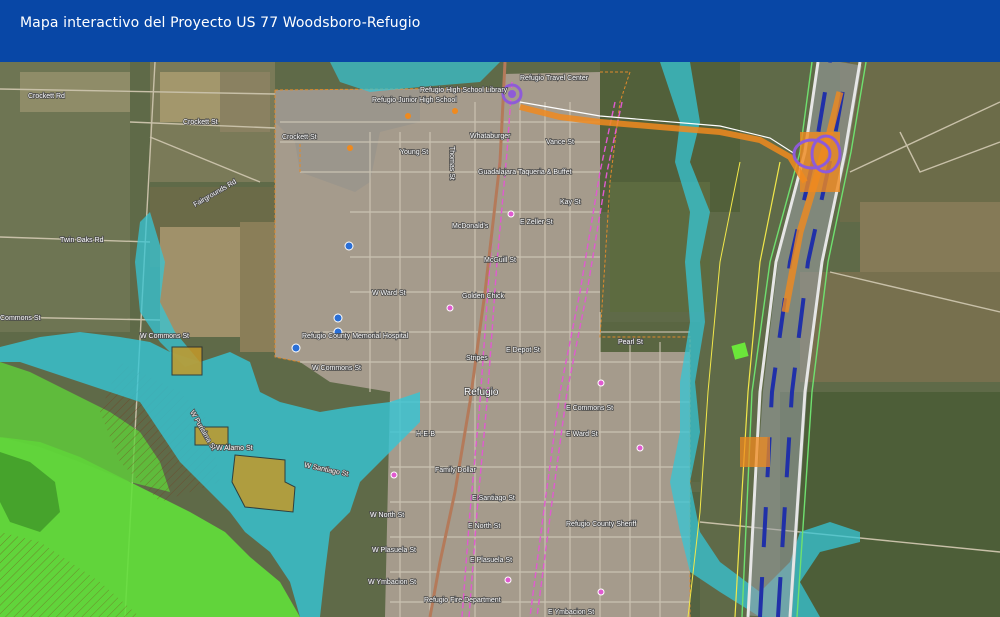  I want to click on label-w-plasuela-st: W Plasuela St, so click(394, 550).